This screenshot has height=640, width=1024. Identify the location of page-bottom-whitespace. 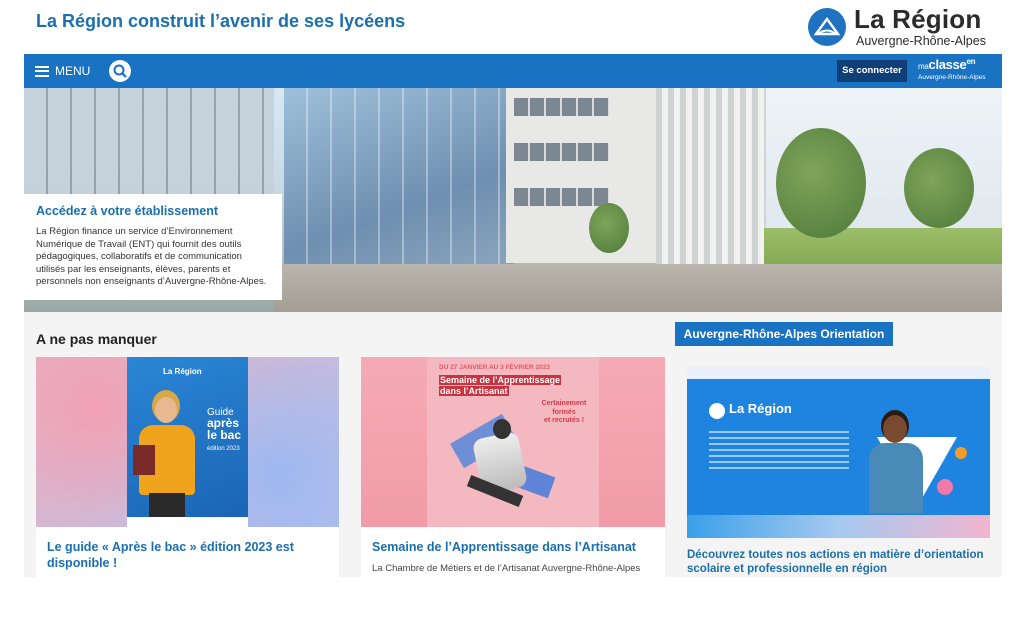
(512, 608).